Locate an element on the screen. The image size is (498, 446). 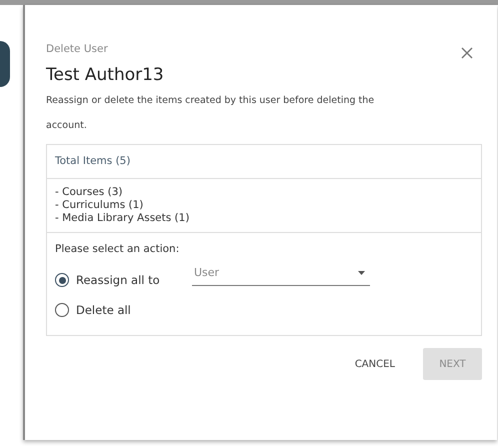
item-count: - Media Library Assets (1) is located at coordinates (122, 218).